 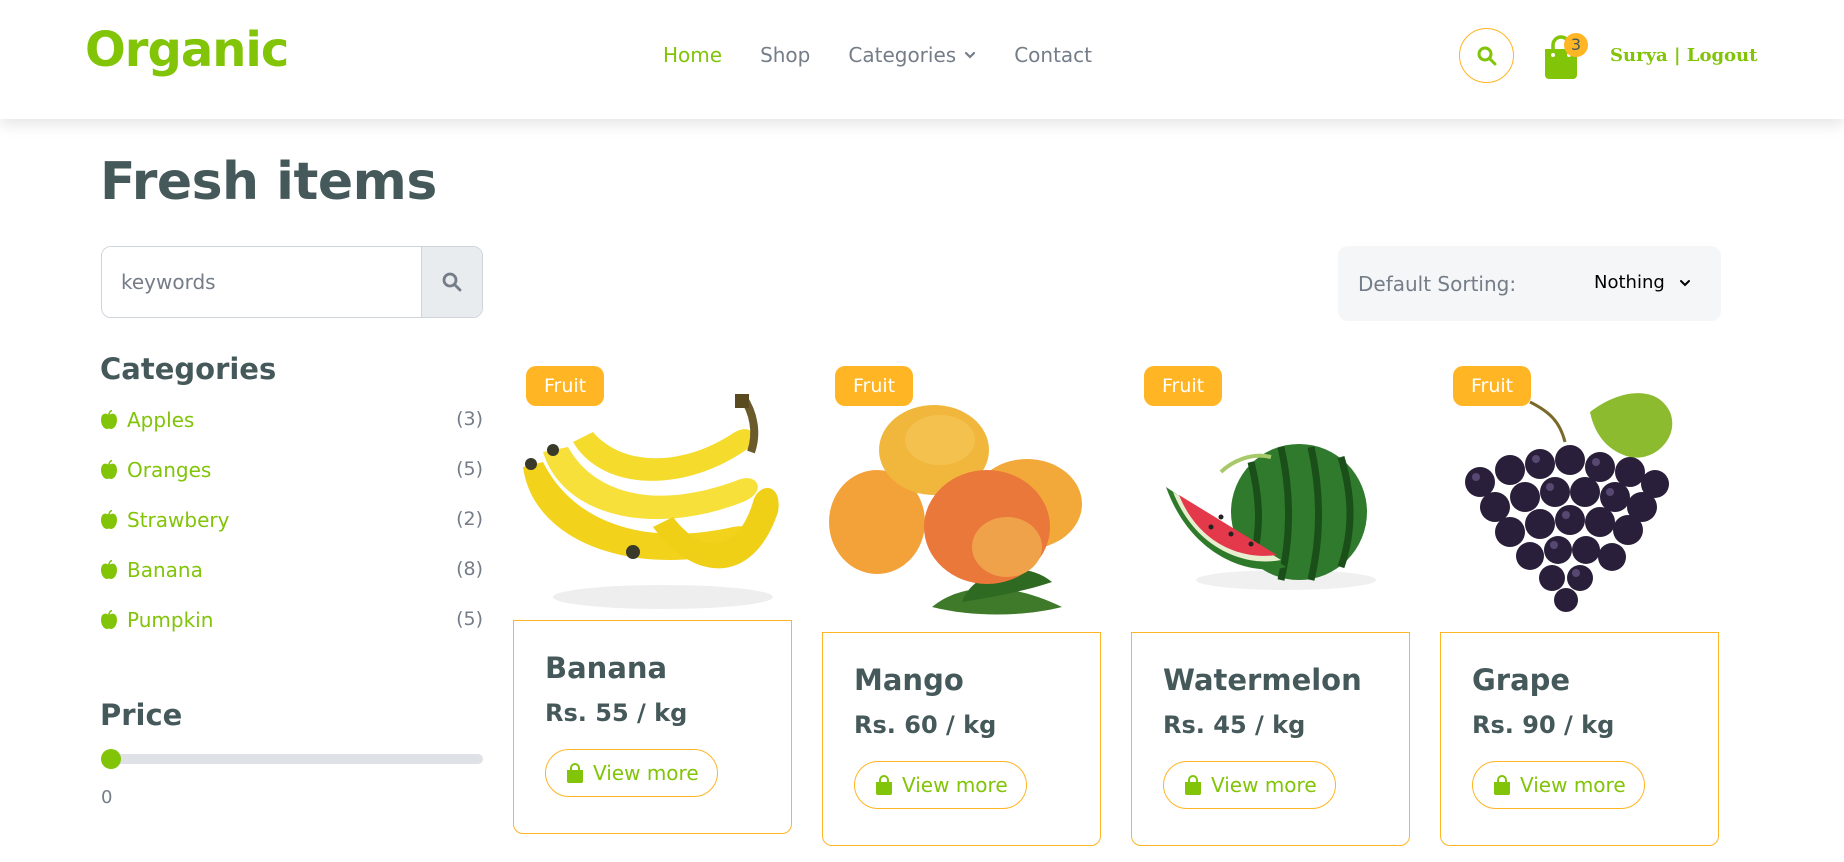 What do you see at coordinates (291, 483) in the screenshot?
I see `category-item-oranges: Oranges (5)` at bounding box center [291, 483].